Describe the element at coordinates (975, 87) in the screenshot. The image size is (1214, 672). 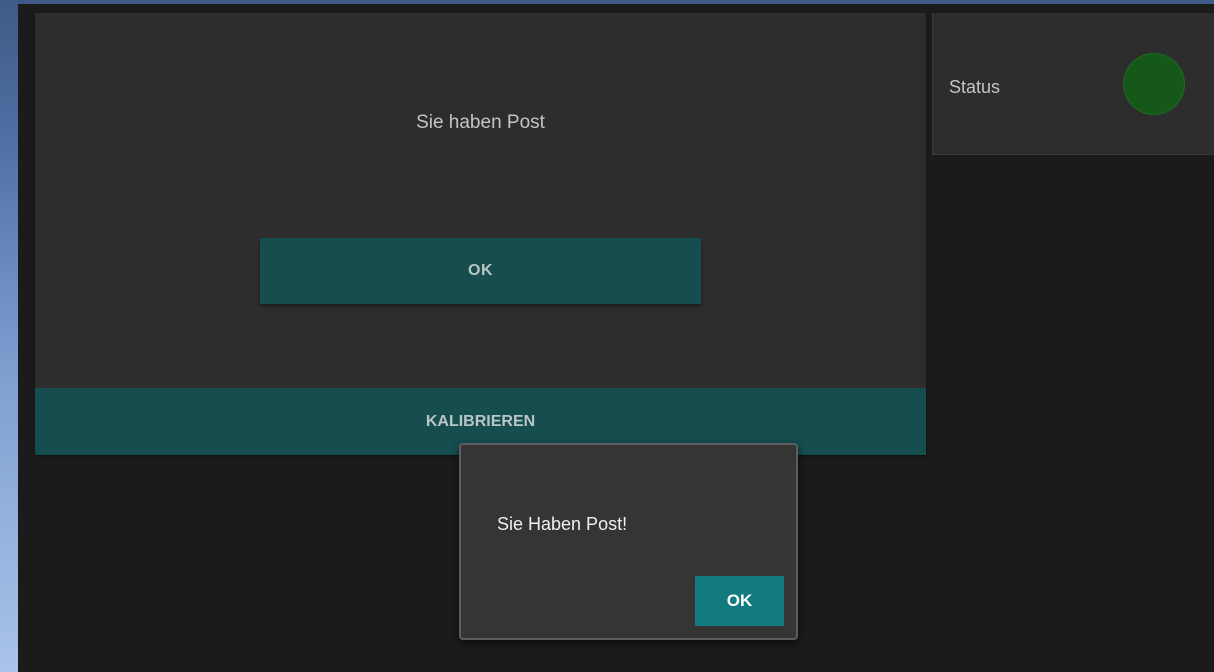
I see `status-label: Status` at that location.